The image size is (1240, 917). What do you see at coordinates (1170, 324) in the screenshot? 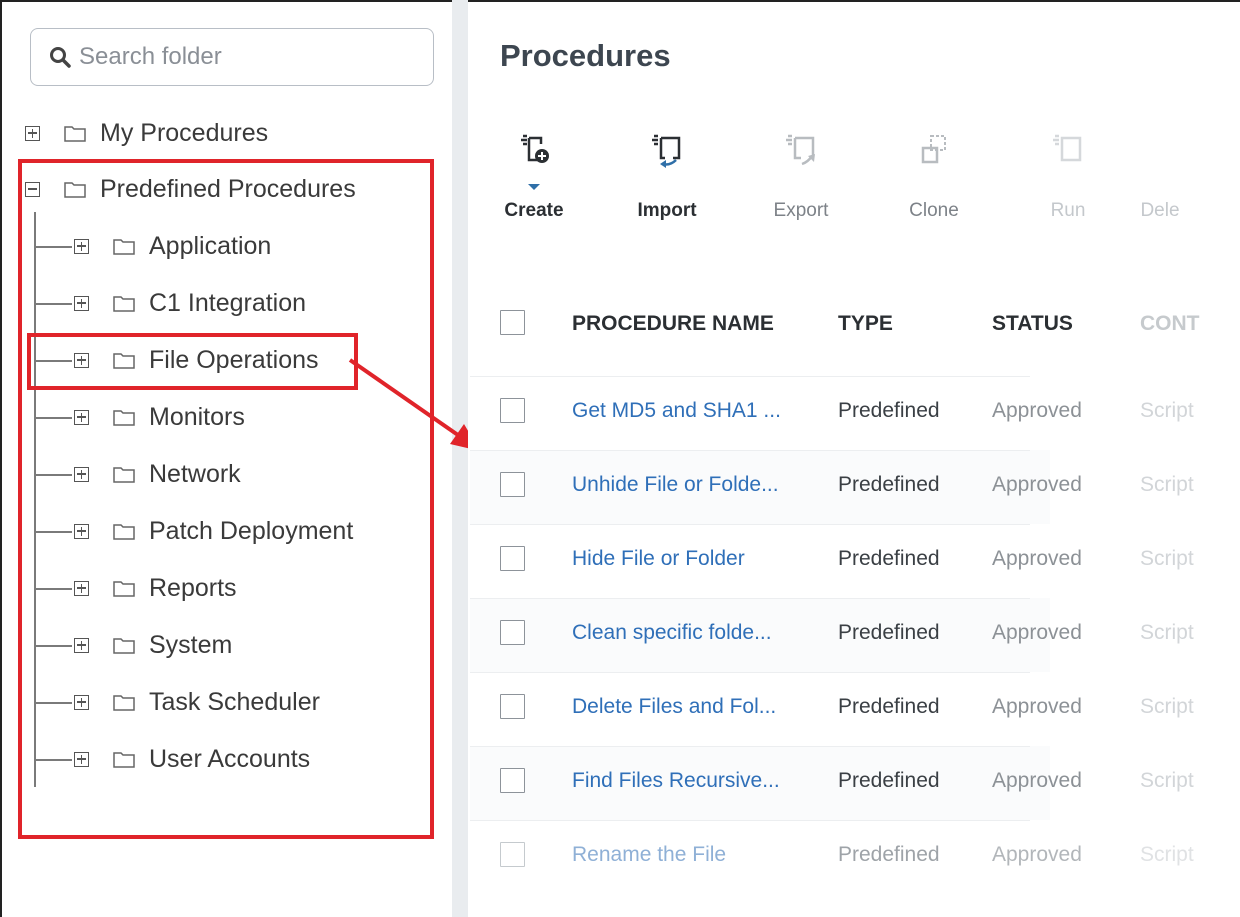
I see `column-header-content: CONT` at bounding box center [1170, 324].